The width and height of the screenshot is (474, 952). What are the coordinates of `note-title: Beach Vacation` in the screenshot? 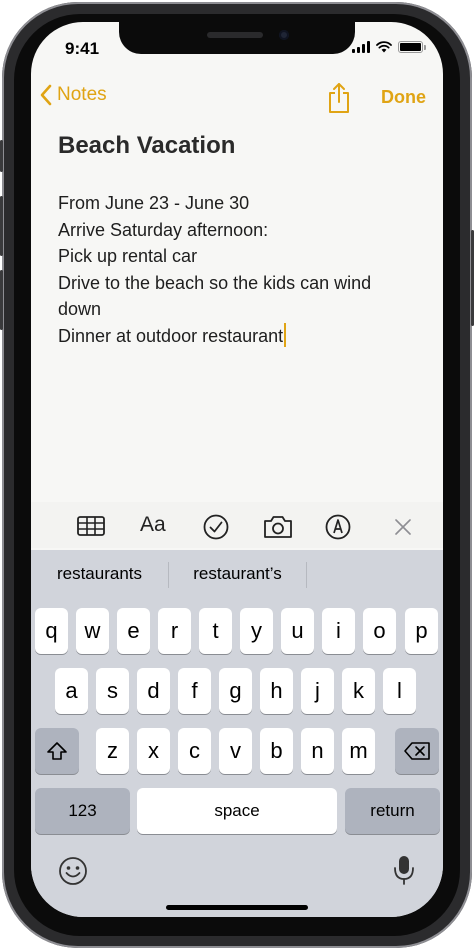 It's located at (146, 146).